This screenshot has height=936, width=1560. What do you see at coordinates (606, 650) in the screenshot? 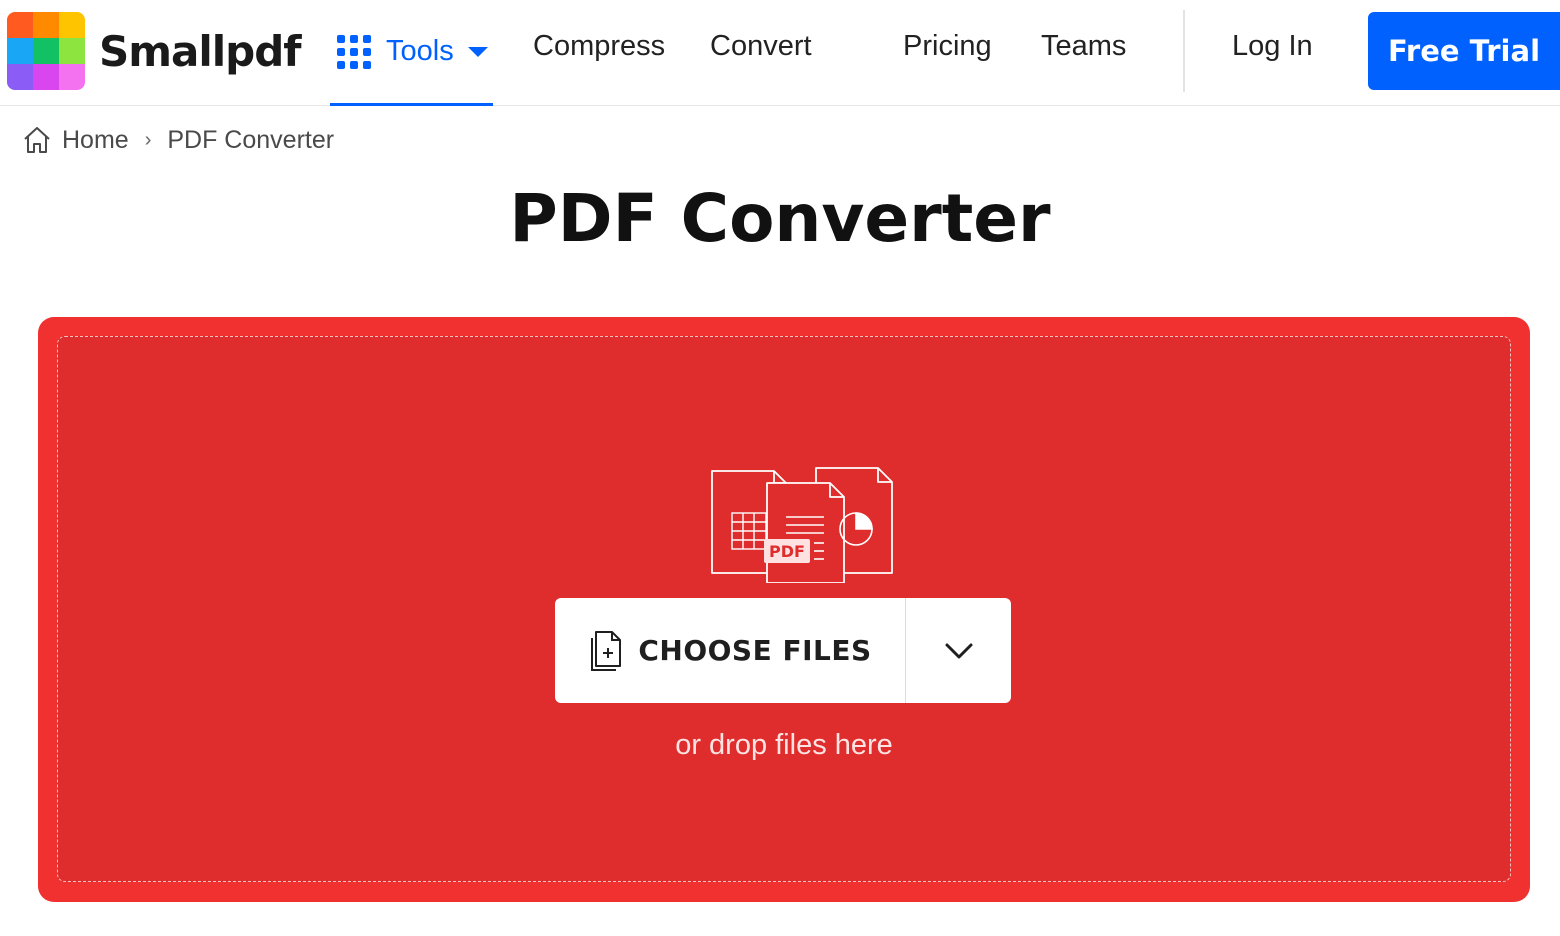
I see `file-add-icon` at bounding box center [606, 650].